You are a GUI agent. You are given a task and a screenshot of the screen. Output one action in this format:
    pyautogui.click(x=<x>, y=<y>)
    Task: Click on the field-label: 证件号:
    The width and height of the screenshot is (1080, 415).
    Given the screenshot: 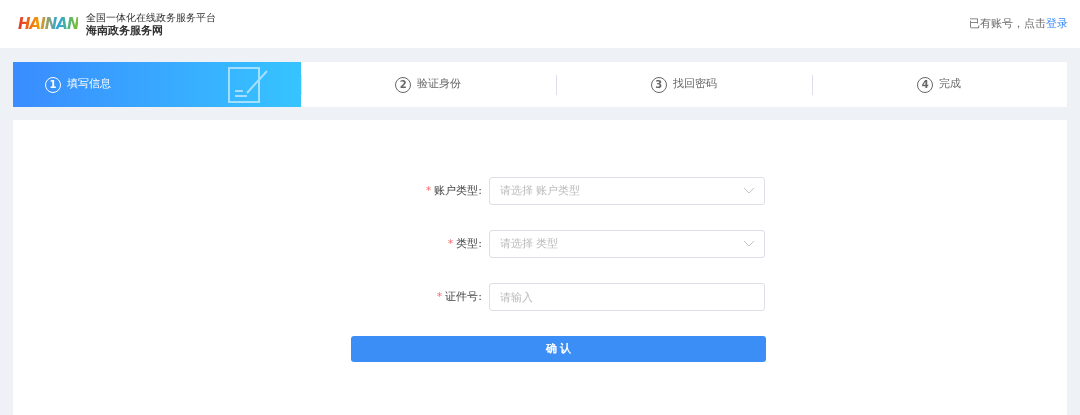 What is the action you would take?
    pyautogui.click(x=463, y=296)
    